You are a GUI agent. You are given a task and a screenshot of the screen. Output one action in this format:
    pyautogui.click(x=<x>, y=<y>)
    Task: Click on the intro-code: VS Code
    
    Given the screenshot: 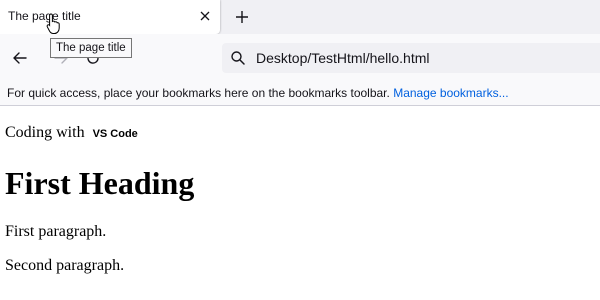 What is the action you would take?
    pyautogui.click(x=115, y=134)
    